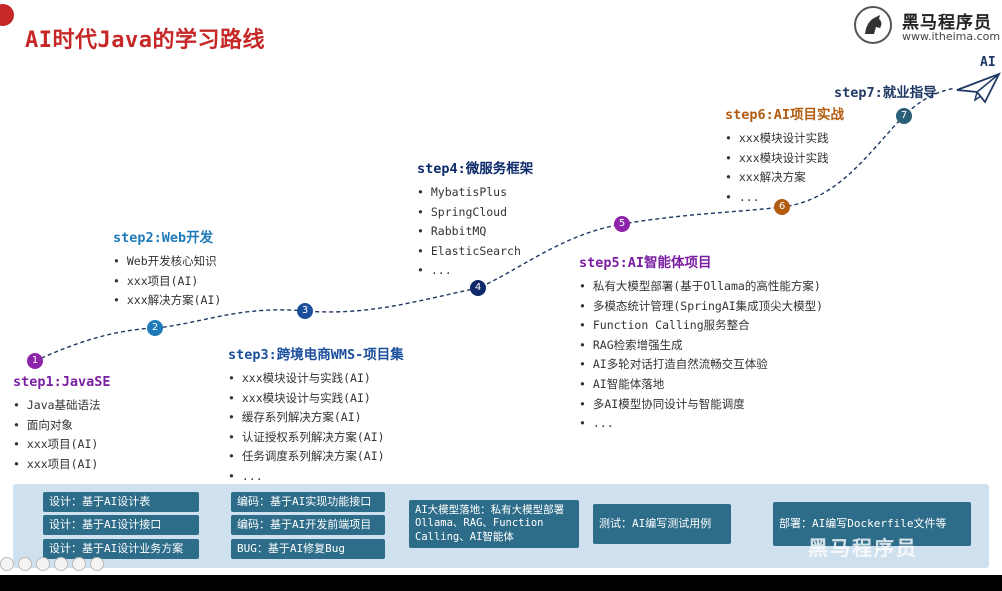 The width and height of the screenshot is (1002, 591). I want to click on step2-title: step2:Web开发, so click(163, 238).